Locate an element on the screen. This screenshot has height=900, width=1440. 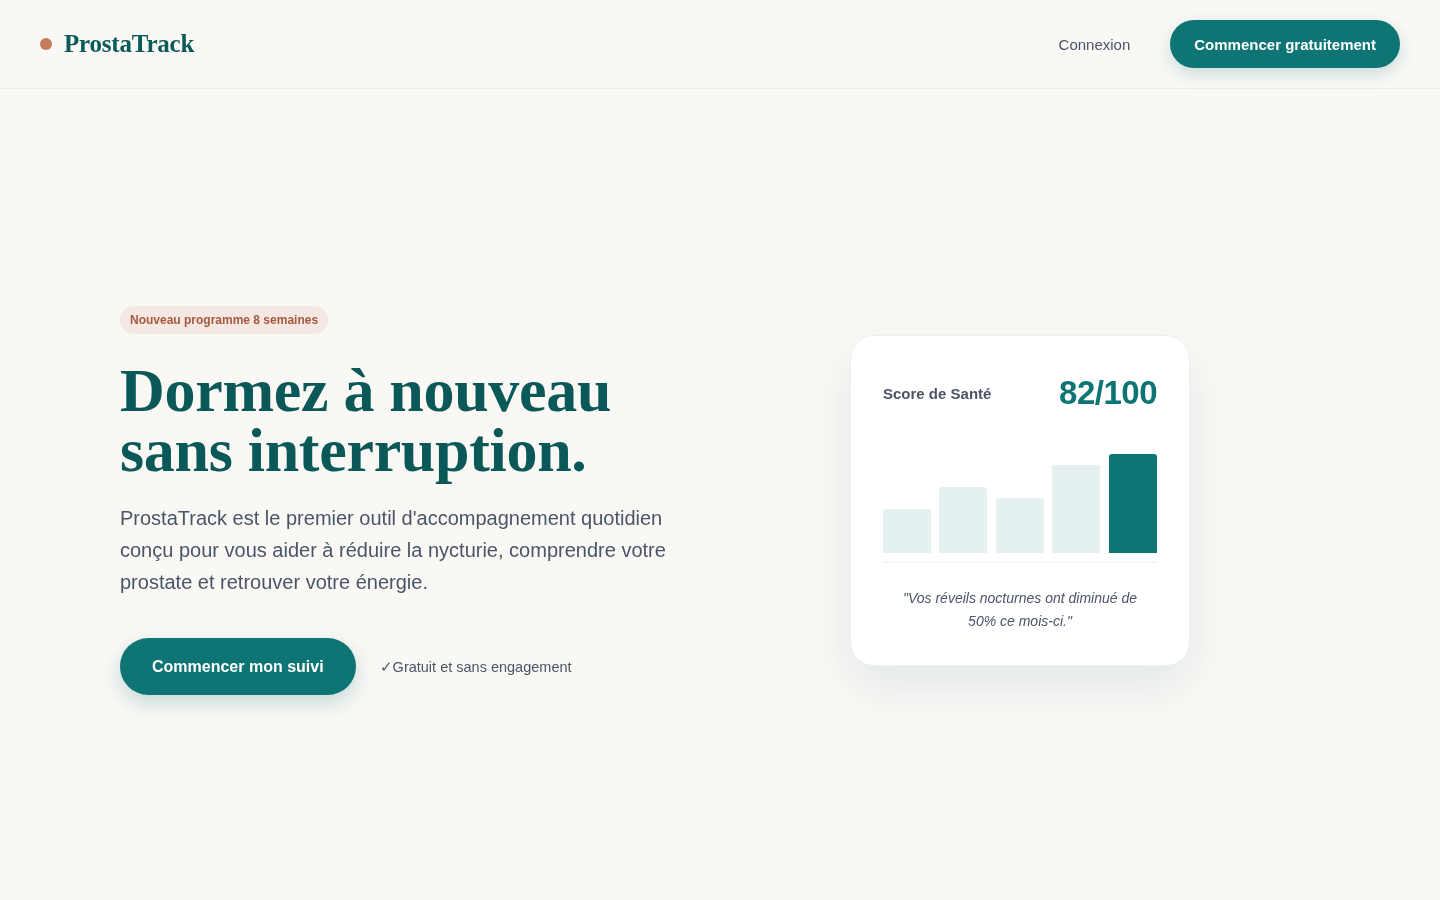
progress-quote: "Vos réveils nocturnes ont diminué de 50% ce mois-ci." is located at coordinates (1020, 610).